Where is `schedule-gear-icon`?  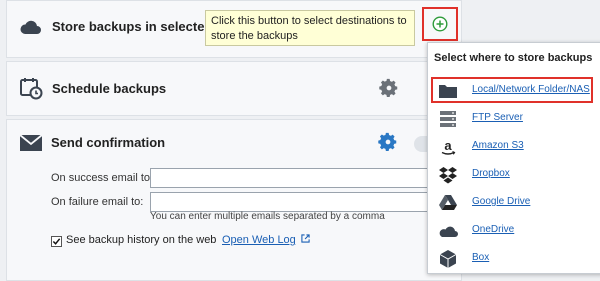 schedule-gear-icon is located at coordinates (389, 88).